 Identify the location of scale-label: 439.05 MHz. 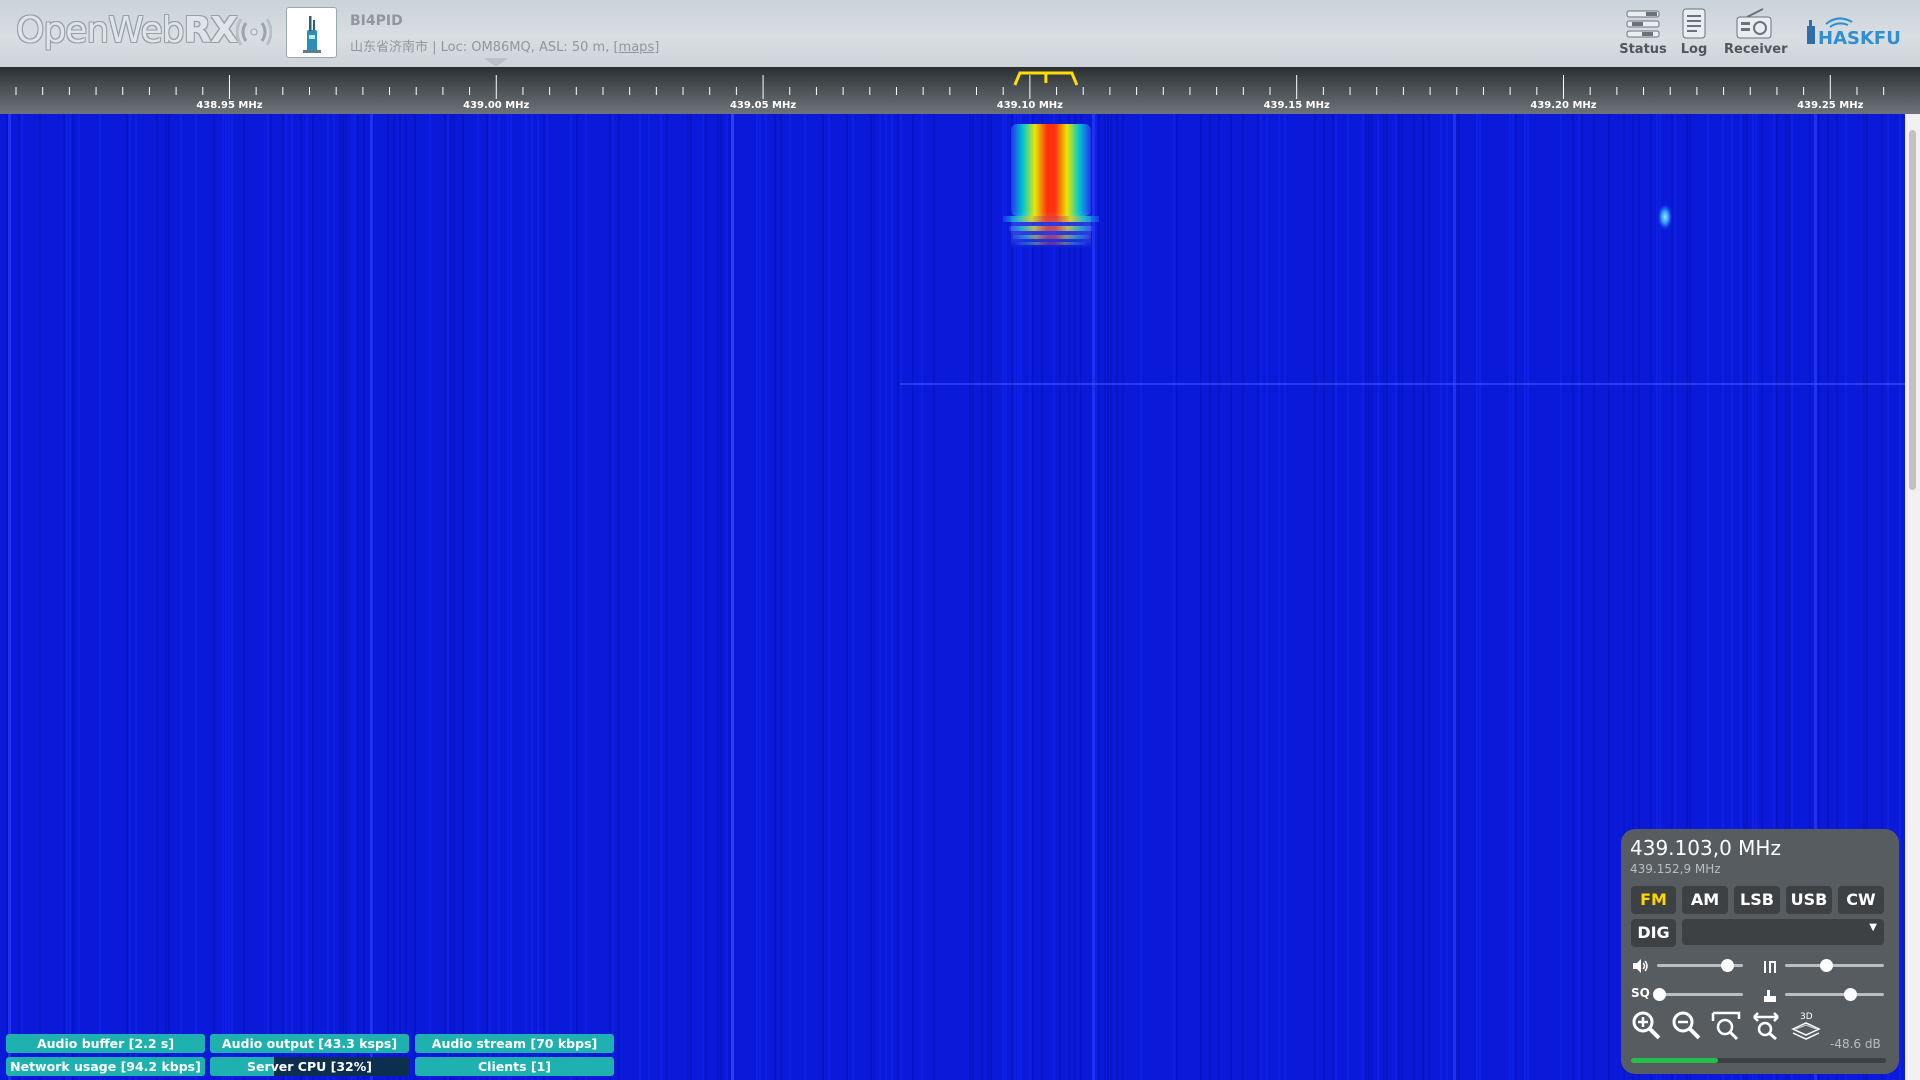
(763, 105).